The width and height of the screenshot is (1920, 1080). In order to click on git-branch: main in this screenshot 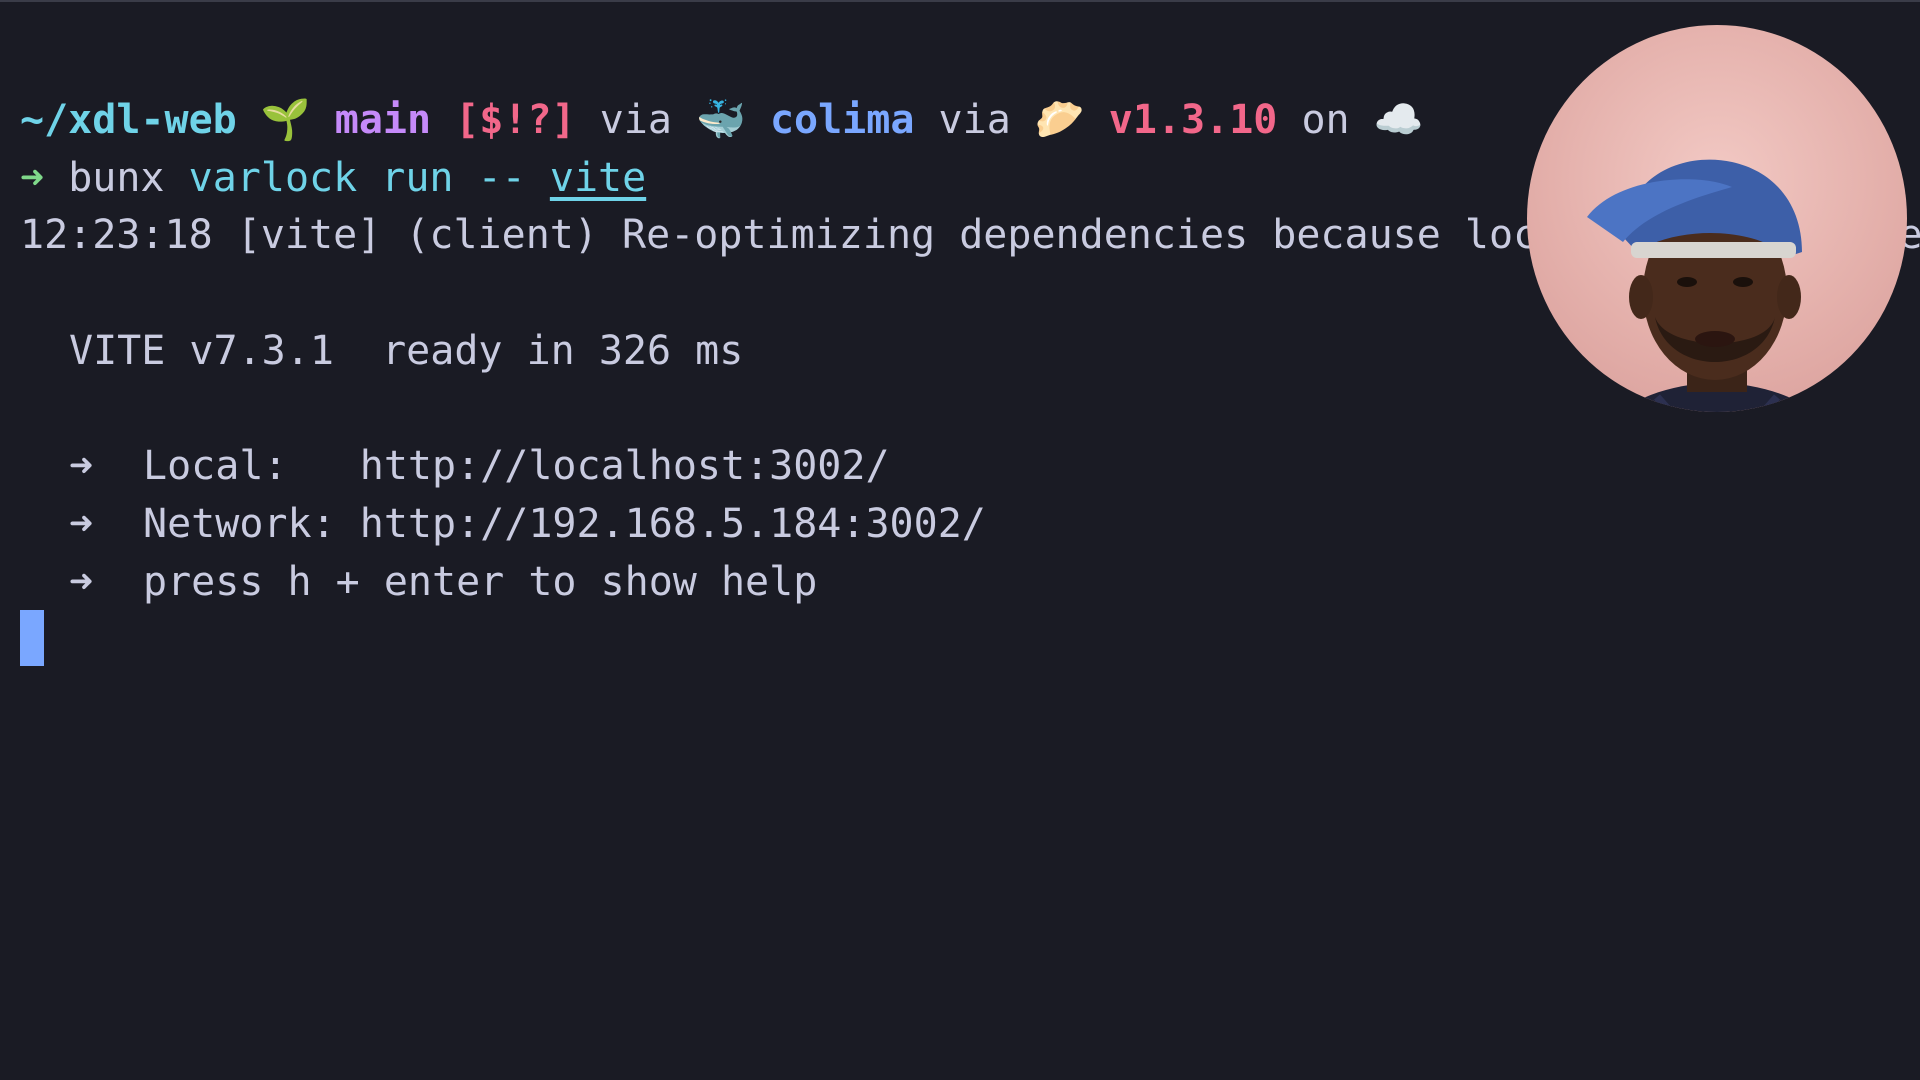, I will do `click(383, 120)`.